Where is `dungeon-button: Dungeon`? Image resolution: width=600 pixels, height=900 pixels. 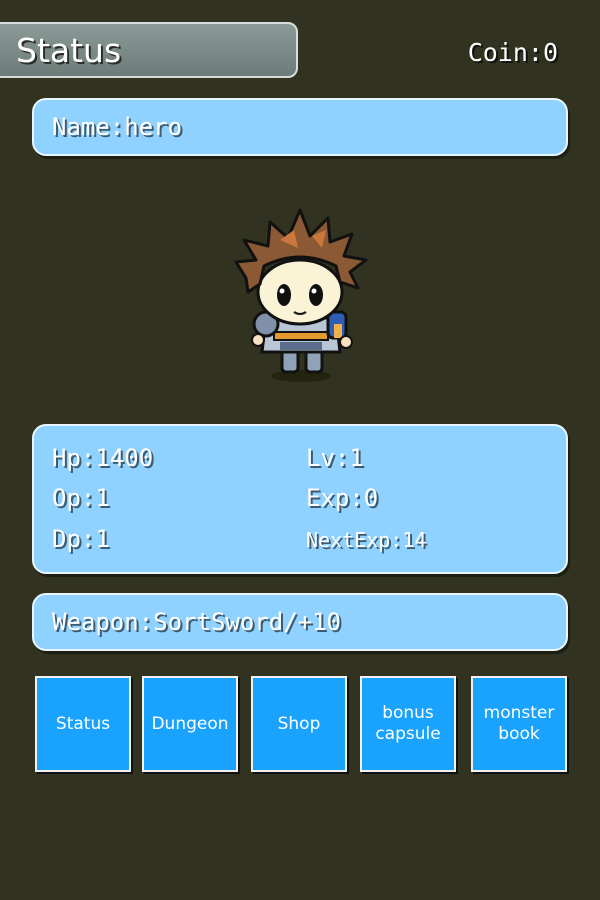 dungeon-button: Dungeon is located at coordinates (190, 724).